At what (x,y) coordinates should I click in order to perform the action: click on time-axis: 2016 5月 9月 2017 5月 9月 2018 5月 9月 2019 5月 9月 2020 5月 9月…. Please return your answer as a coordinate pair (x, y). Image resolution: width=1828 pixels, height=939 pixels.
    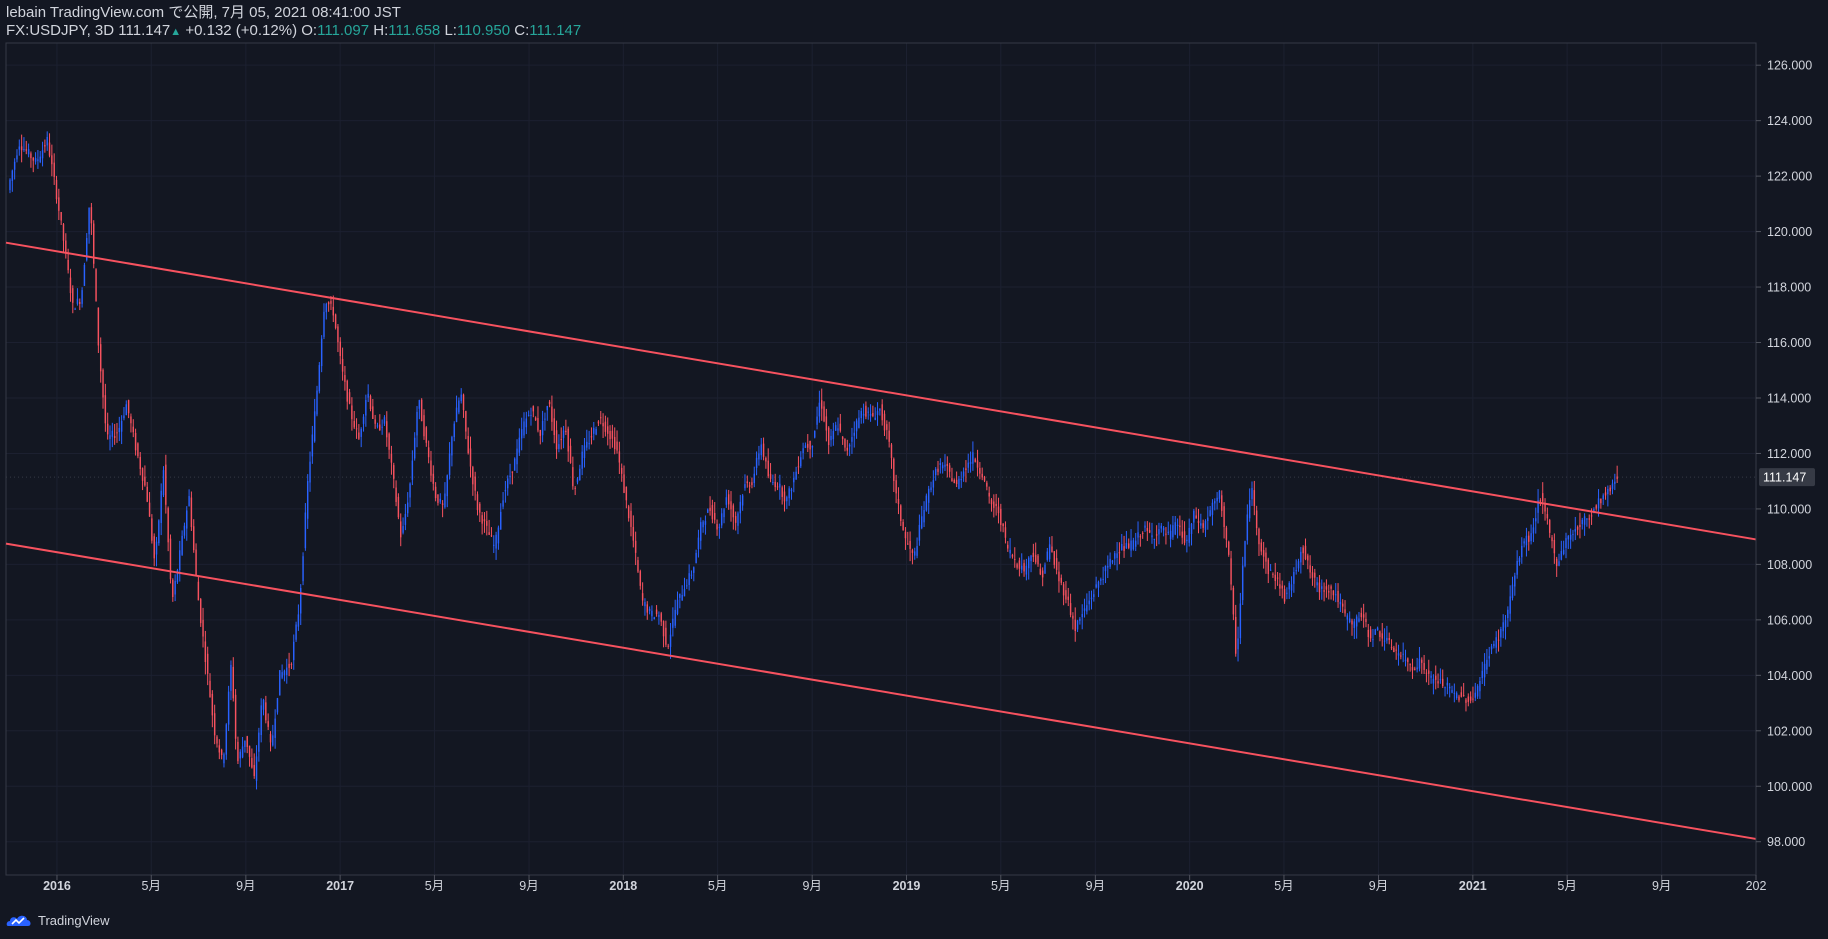
    Looking at the image, I should click on (904, 884).